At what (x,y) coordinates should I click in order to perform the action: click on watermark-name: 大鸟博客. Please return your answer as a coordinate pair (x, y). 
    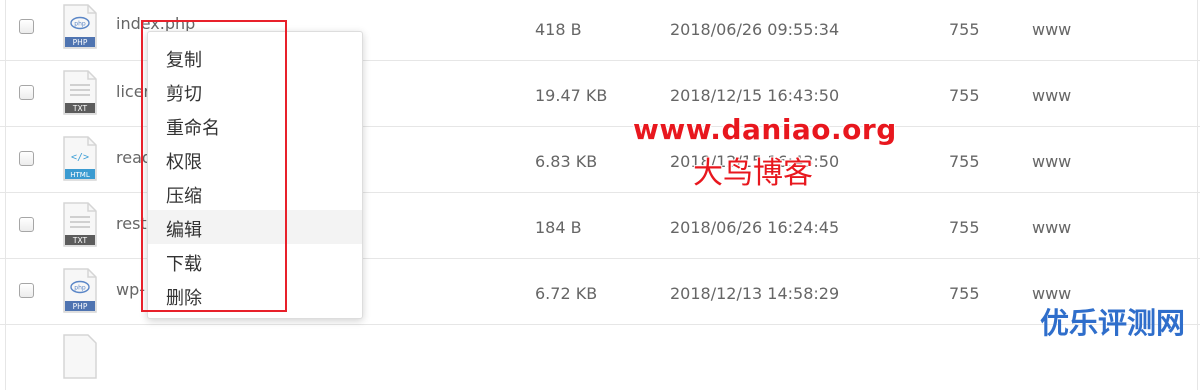
    Looking at the image, I should click on (753, 173).